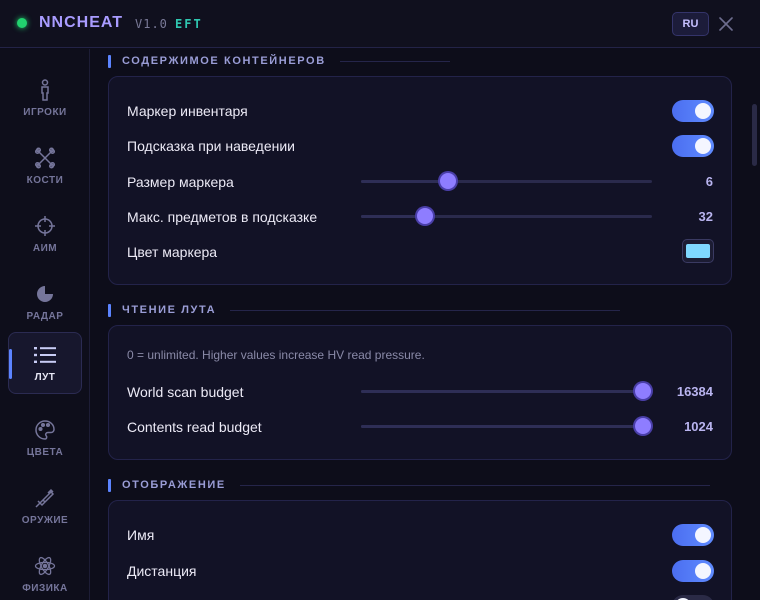  Describe the element at coordinates (211, 146) in the screenshot. I see `hover-hint-label: Подсказка при наведении` at that location.